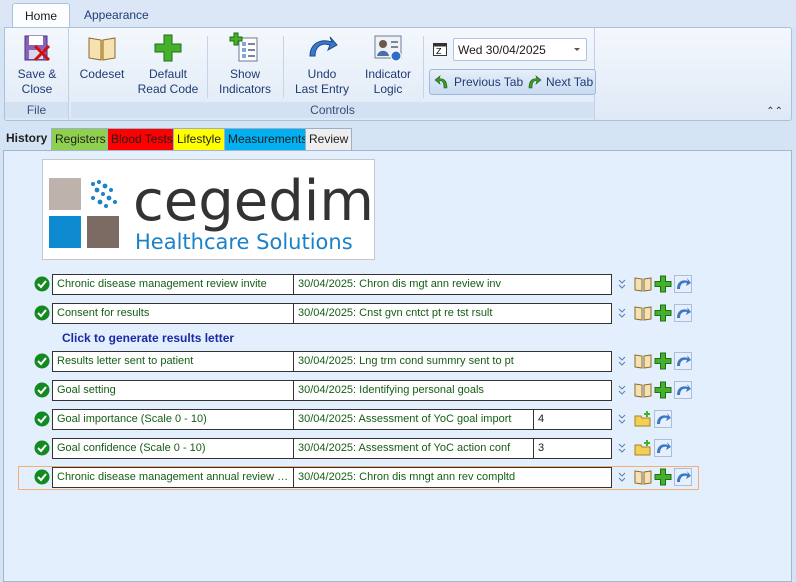 The image size is (796, 582). I want to click on logo-tagline: Healthcare Solutions, so click(244, 242).